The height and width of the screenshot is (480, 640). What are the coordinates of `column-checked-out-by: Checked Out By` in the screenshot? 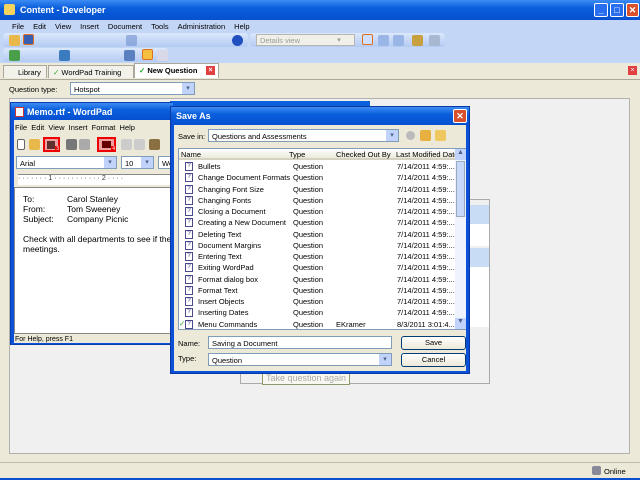 It's located at (363, 154).